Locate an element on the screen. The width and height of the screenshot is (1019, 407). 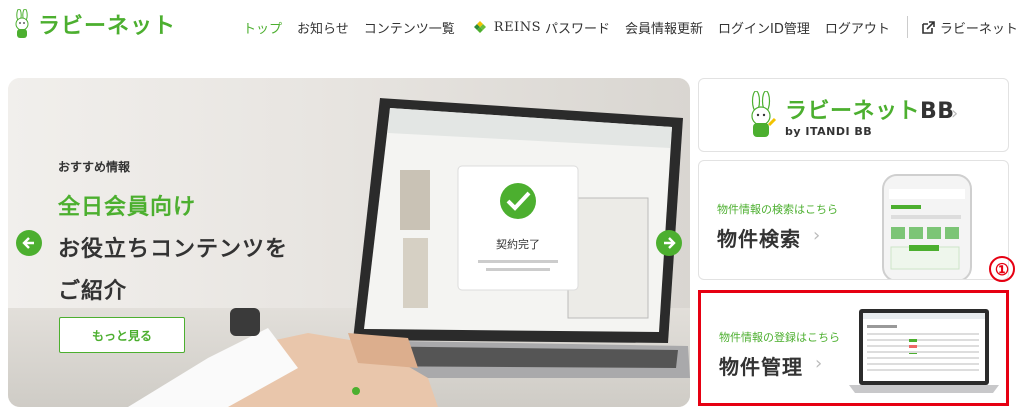
external-link-bb: ラビーネットBB is located at coordinates (970, 27).